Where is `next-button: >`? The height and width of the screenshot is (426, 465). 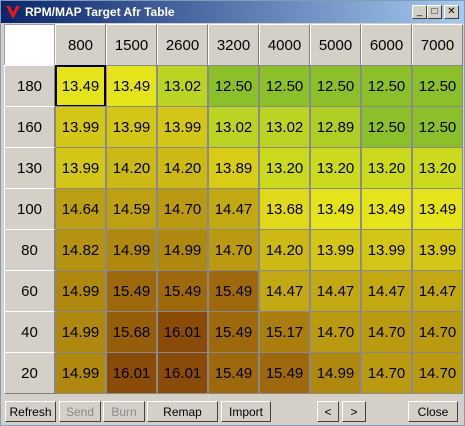
next-button: > is located at coordinates (354, 411).